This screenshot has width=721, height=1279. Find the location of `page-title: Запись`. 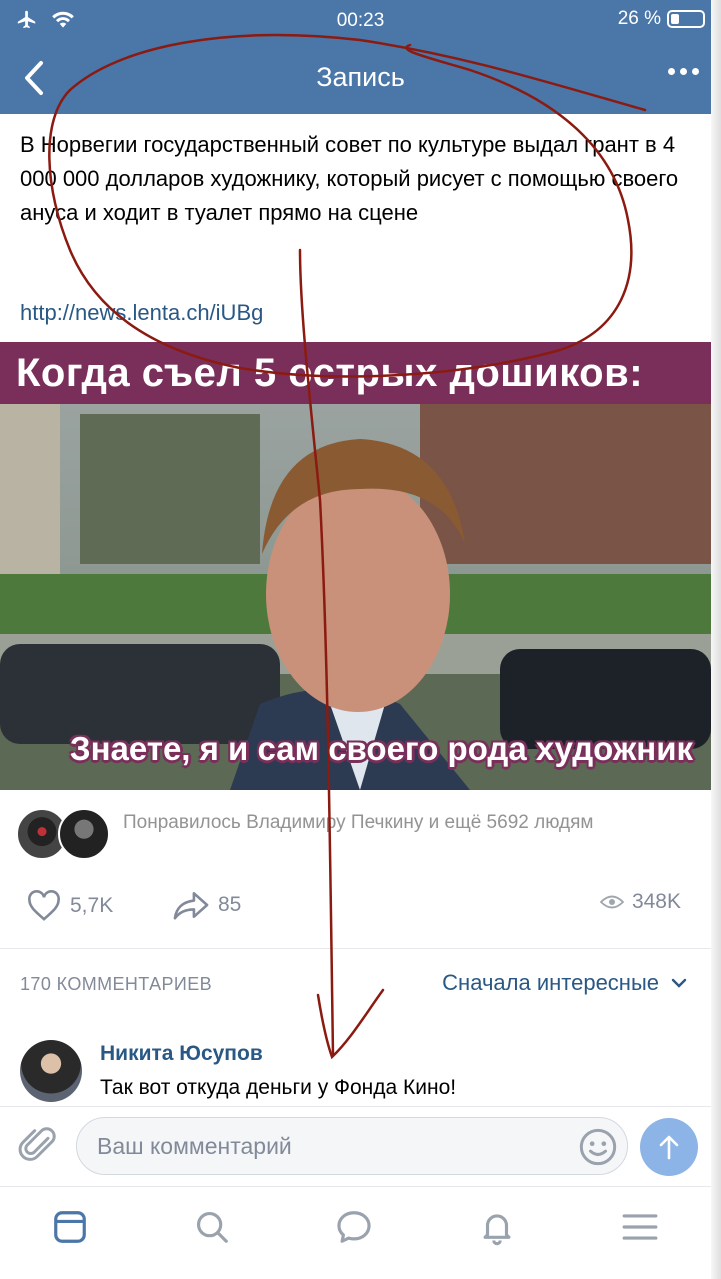

page-title: Запись is located at coordinates (360, 77).